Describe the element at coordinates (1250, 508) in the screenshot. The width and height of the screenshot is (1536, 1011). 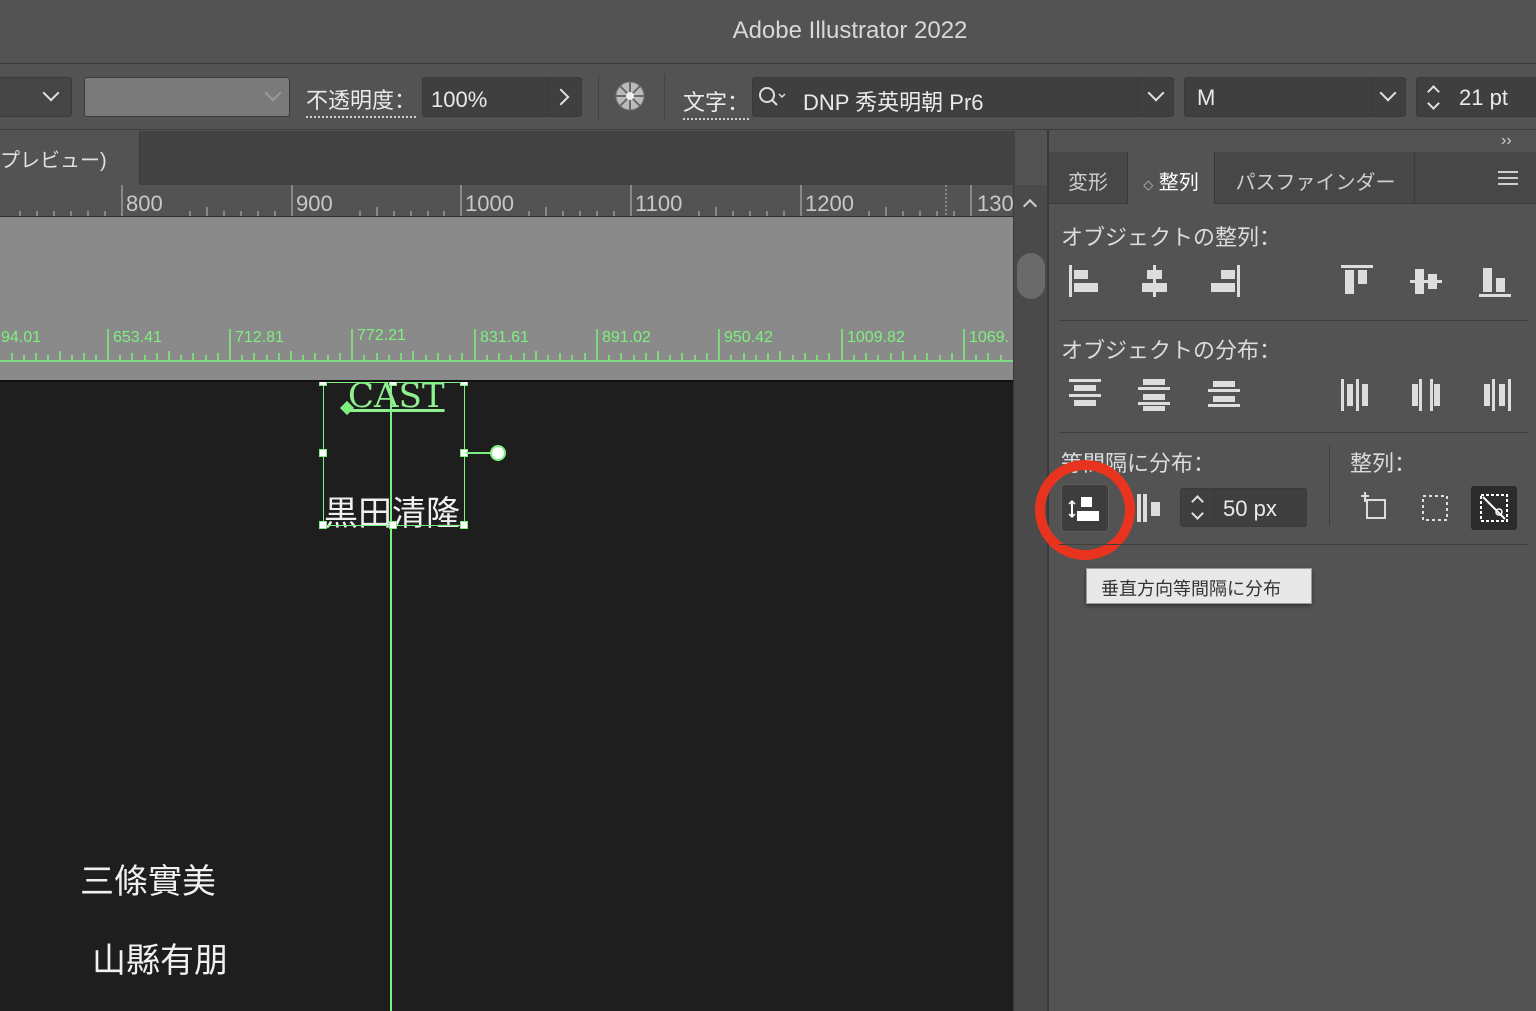
I see `spacing-value: 50 px` at that location.